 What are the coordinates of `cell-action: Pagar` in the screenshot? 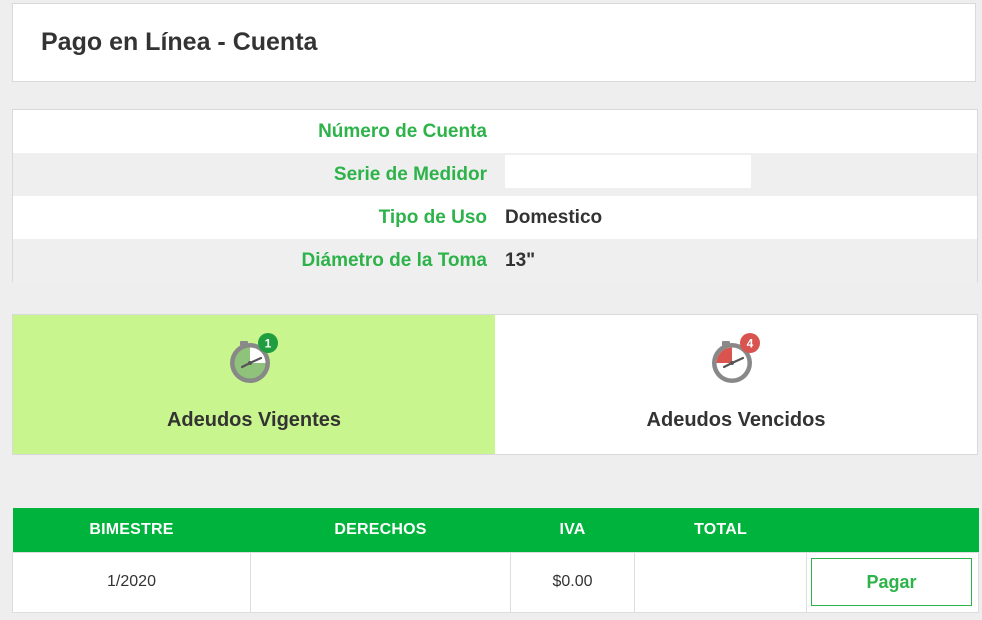 It's located at (892, 582).